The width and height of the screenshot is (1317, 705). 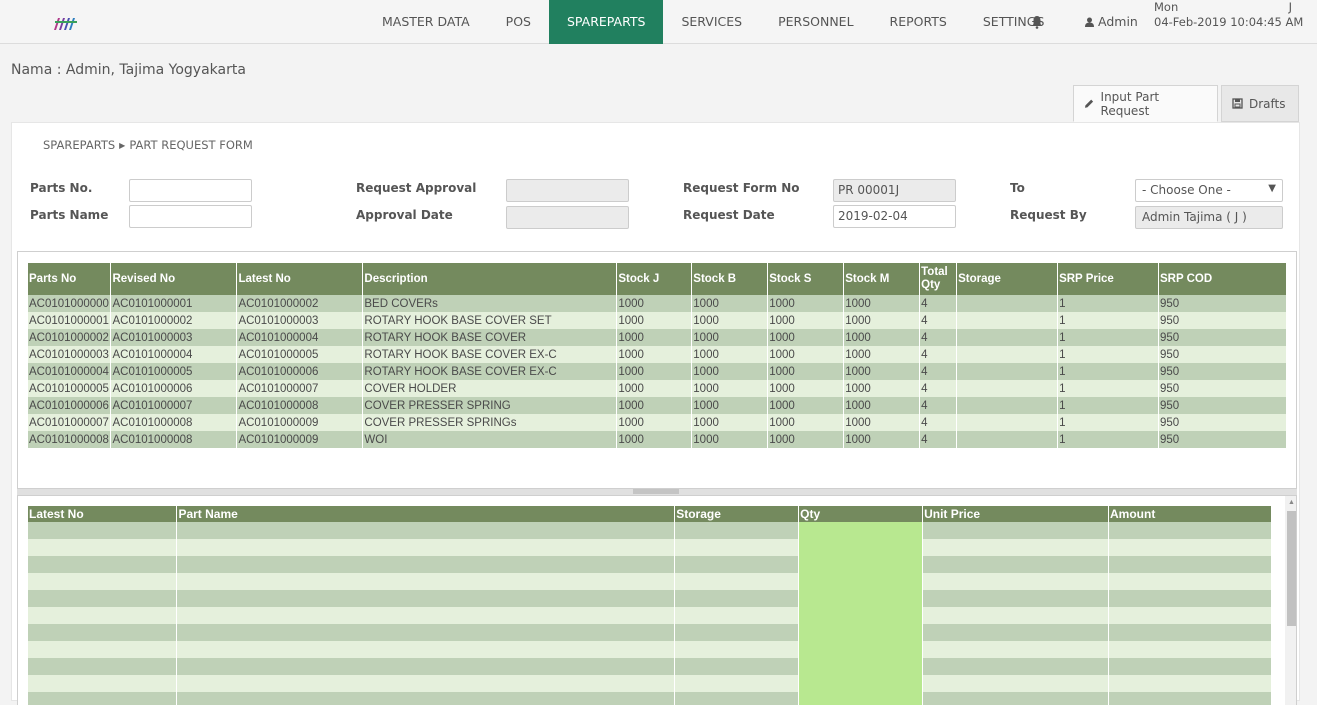 I want to click on nav-spareparts: SPAREPARTS, so click(x=606, y=22).